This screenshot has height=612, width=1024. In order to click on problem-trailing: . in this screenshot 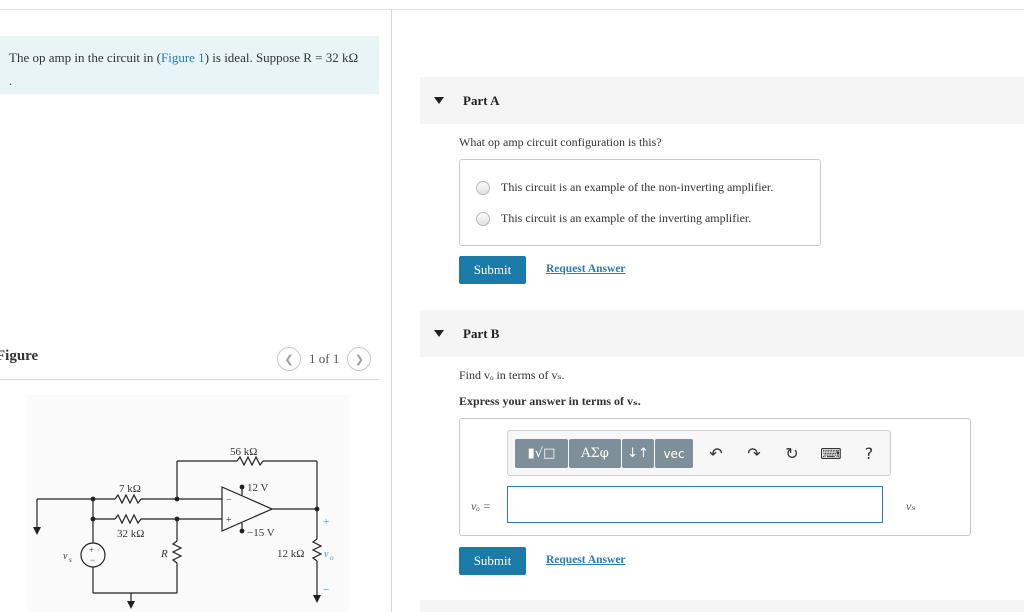, I will do `click(10, 81)`.